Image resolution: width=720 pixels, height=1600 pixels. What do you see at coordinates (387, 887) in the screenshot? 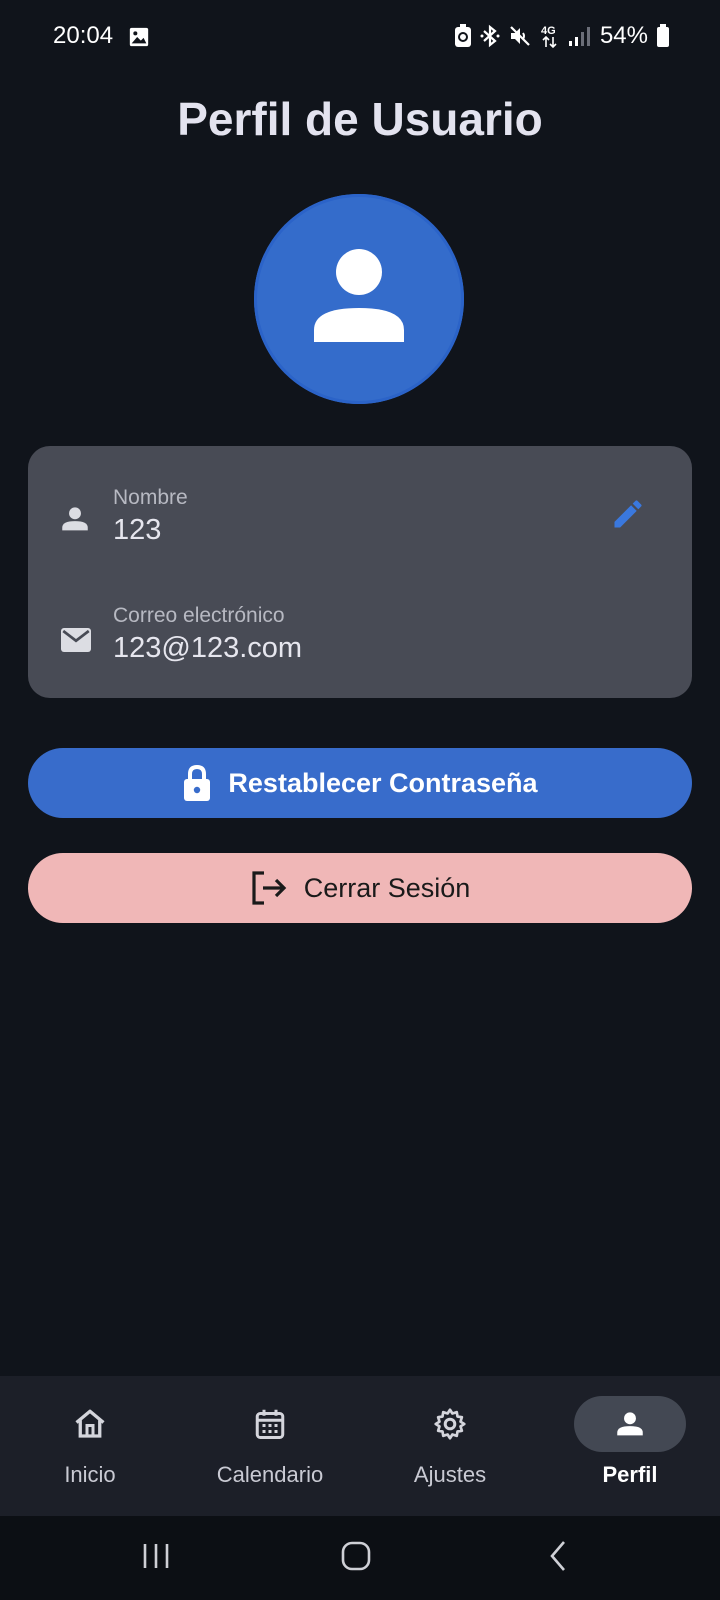
I see `logout-label: Cerrar Sesión` at bounding box center [387, 887].